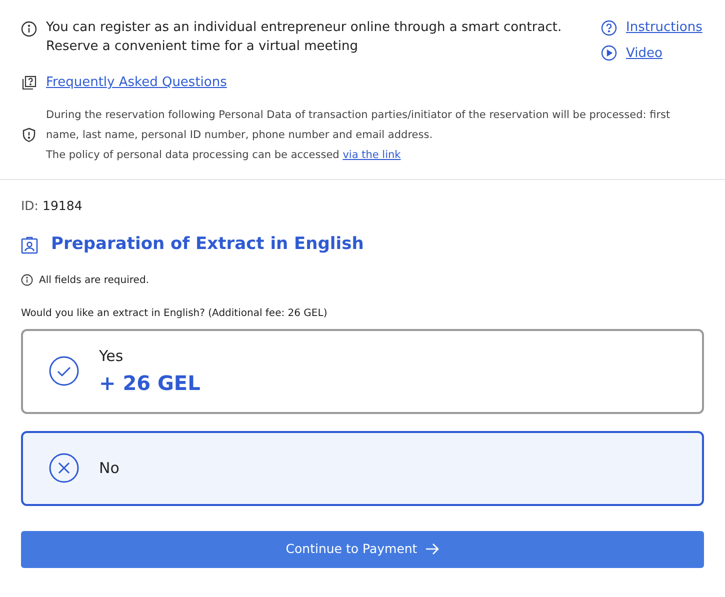  What do you see at coordinates (432, 549) in the screenshot?
I see `arrow-right-icon` at bounding box center [432, 549].